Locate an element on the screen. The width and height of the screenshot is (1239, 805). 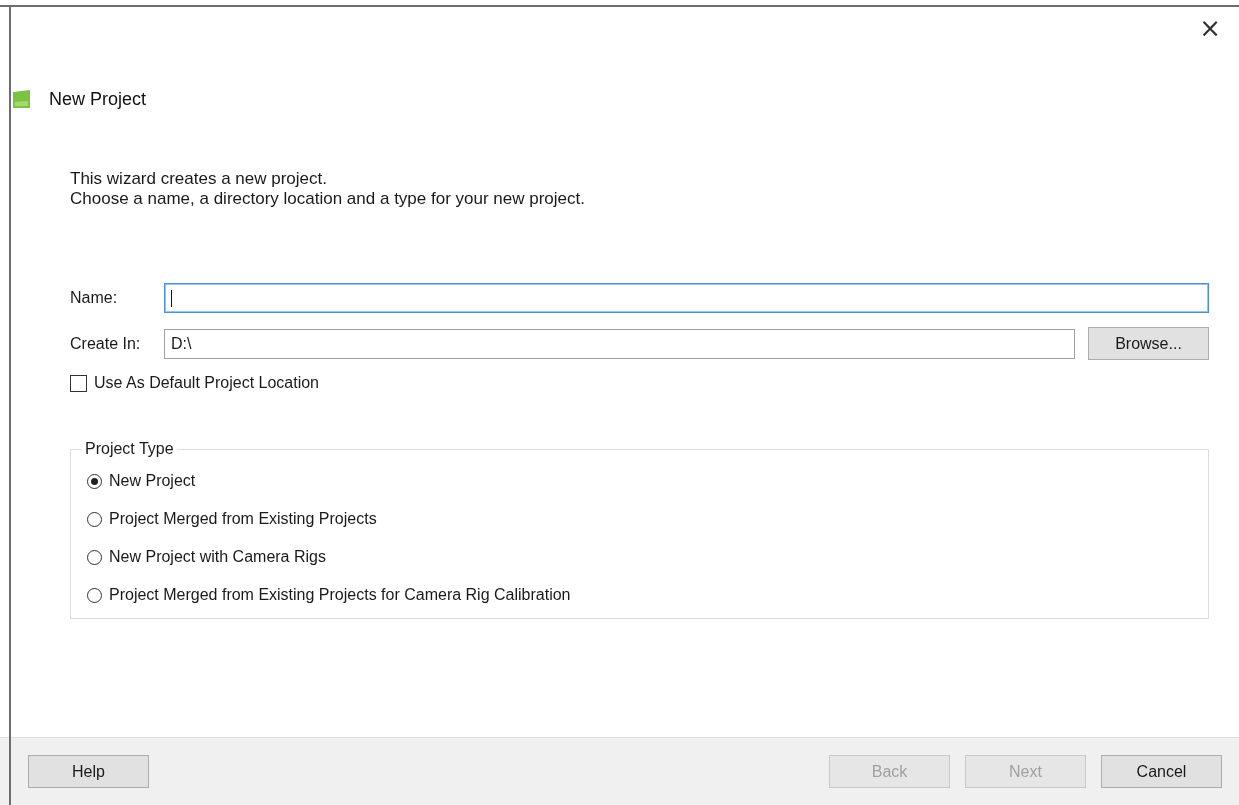
radio-label: New Project is located at coordinates (152, 481).